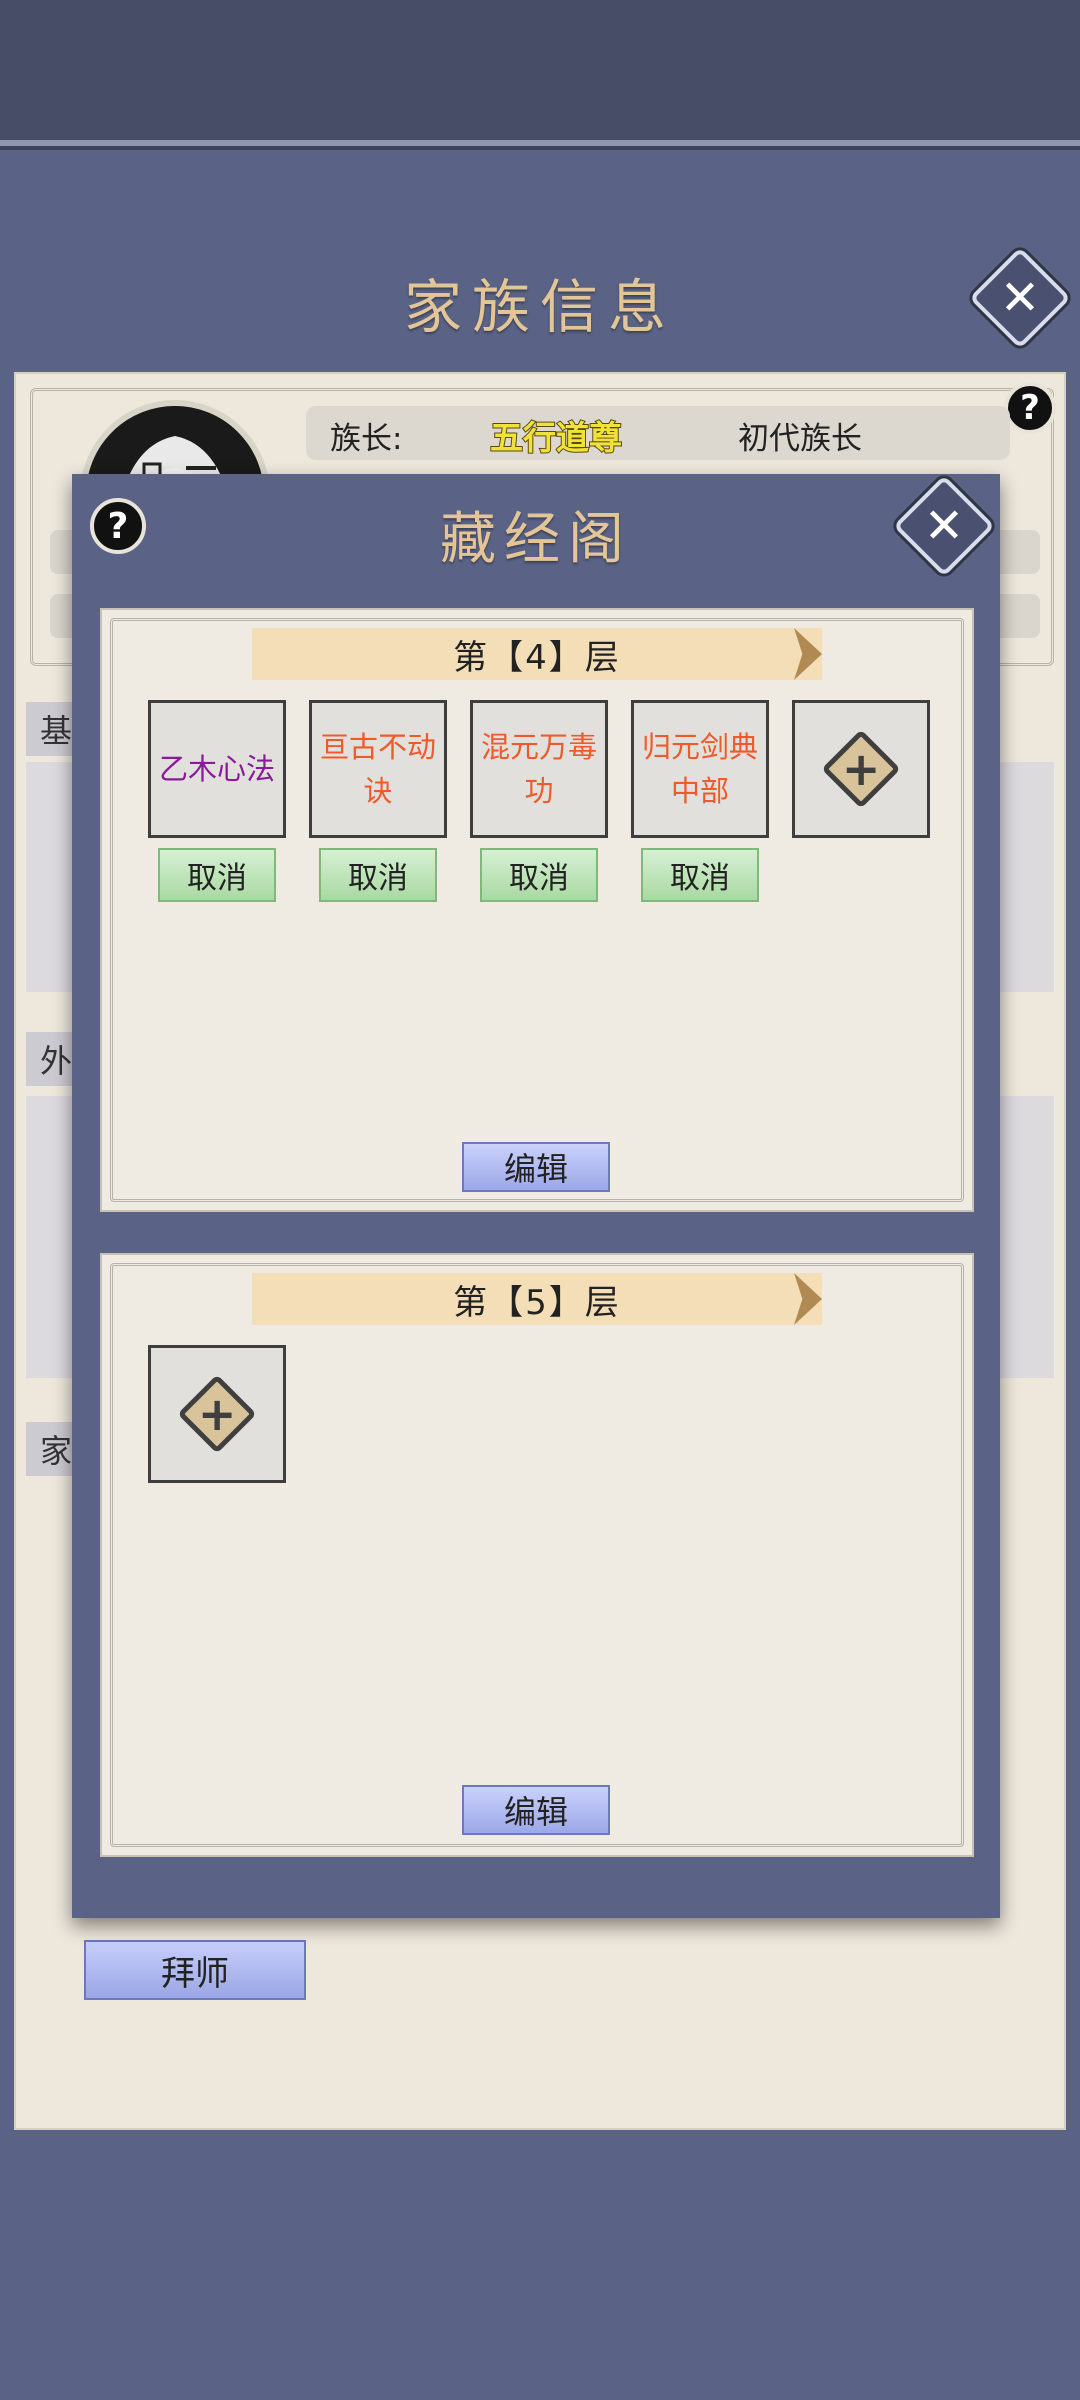 The width and height of the screenshot is (1080, 2400). What do you see at coordinates (556, 435) in the screenshot?
I see `patriarch-name: 五行道尊` at bounding box center [556, 435].